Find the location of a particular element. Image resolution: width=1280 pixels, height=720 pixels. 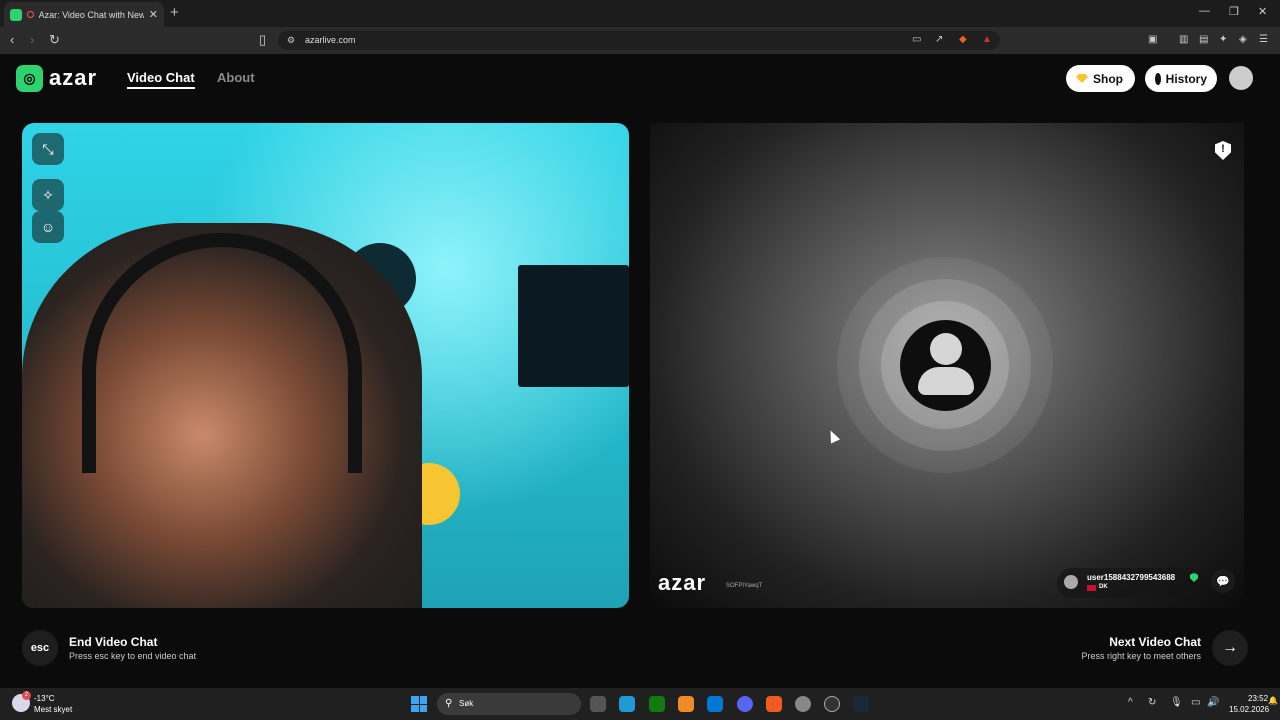

history-label: History is located at coordinates (1186, 78).